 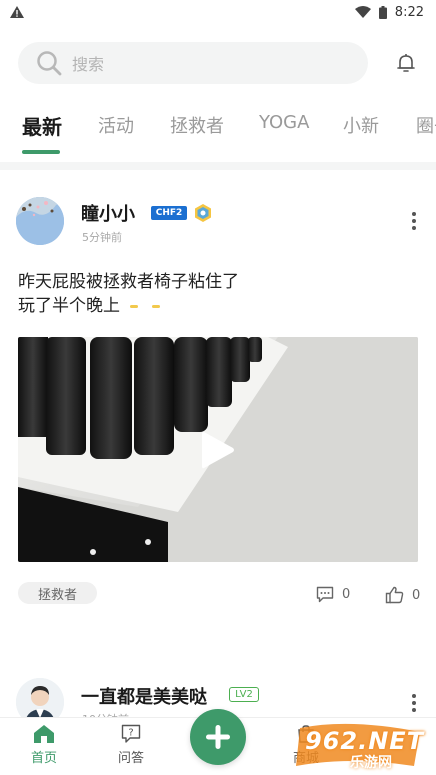 I want to click on nav-qa: ? 问答, so click(x=131, y=745).